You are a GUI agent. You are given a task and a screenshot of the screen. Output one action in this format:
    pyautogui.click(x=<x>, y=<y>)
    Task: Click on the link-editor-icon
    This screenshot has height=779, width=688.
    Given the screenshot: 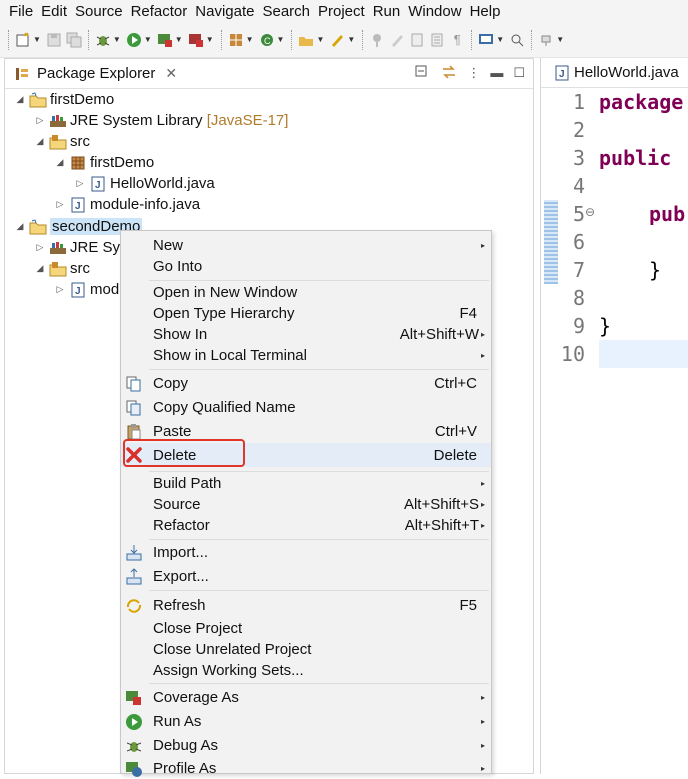 What is the action you would take?
    pyautogui.click(x=449, y=73)
    